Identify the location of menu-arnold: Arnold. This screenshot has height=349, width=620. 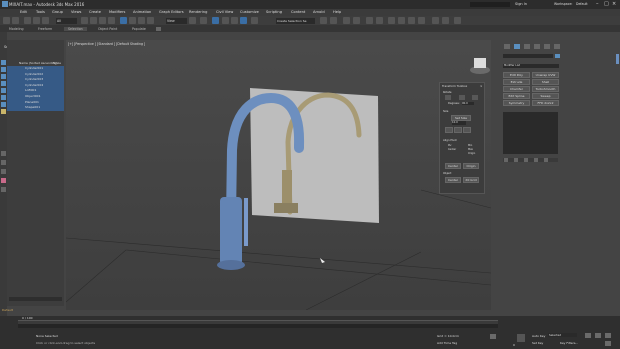
(319, 12).